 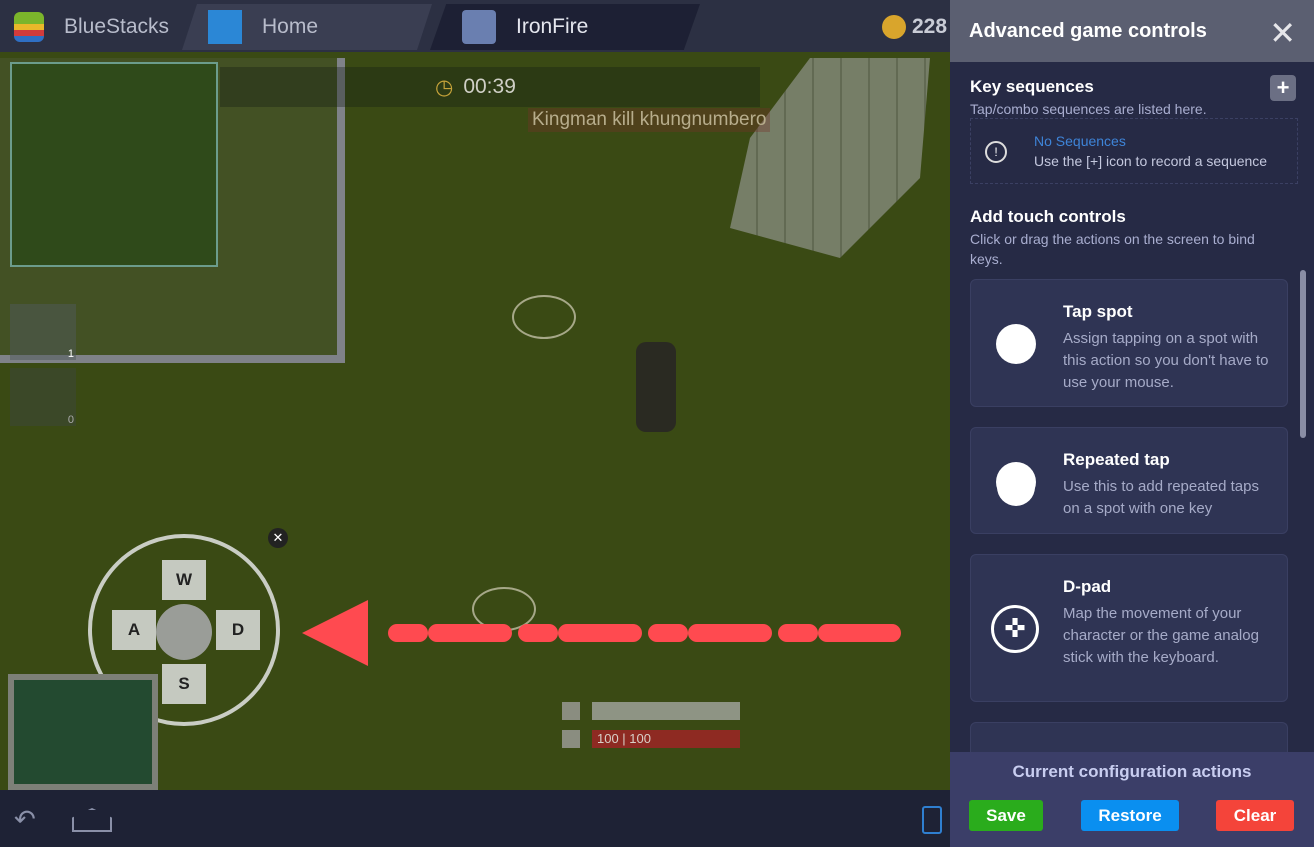 I want to click on coin-icon, so click(x=894, y=27).